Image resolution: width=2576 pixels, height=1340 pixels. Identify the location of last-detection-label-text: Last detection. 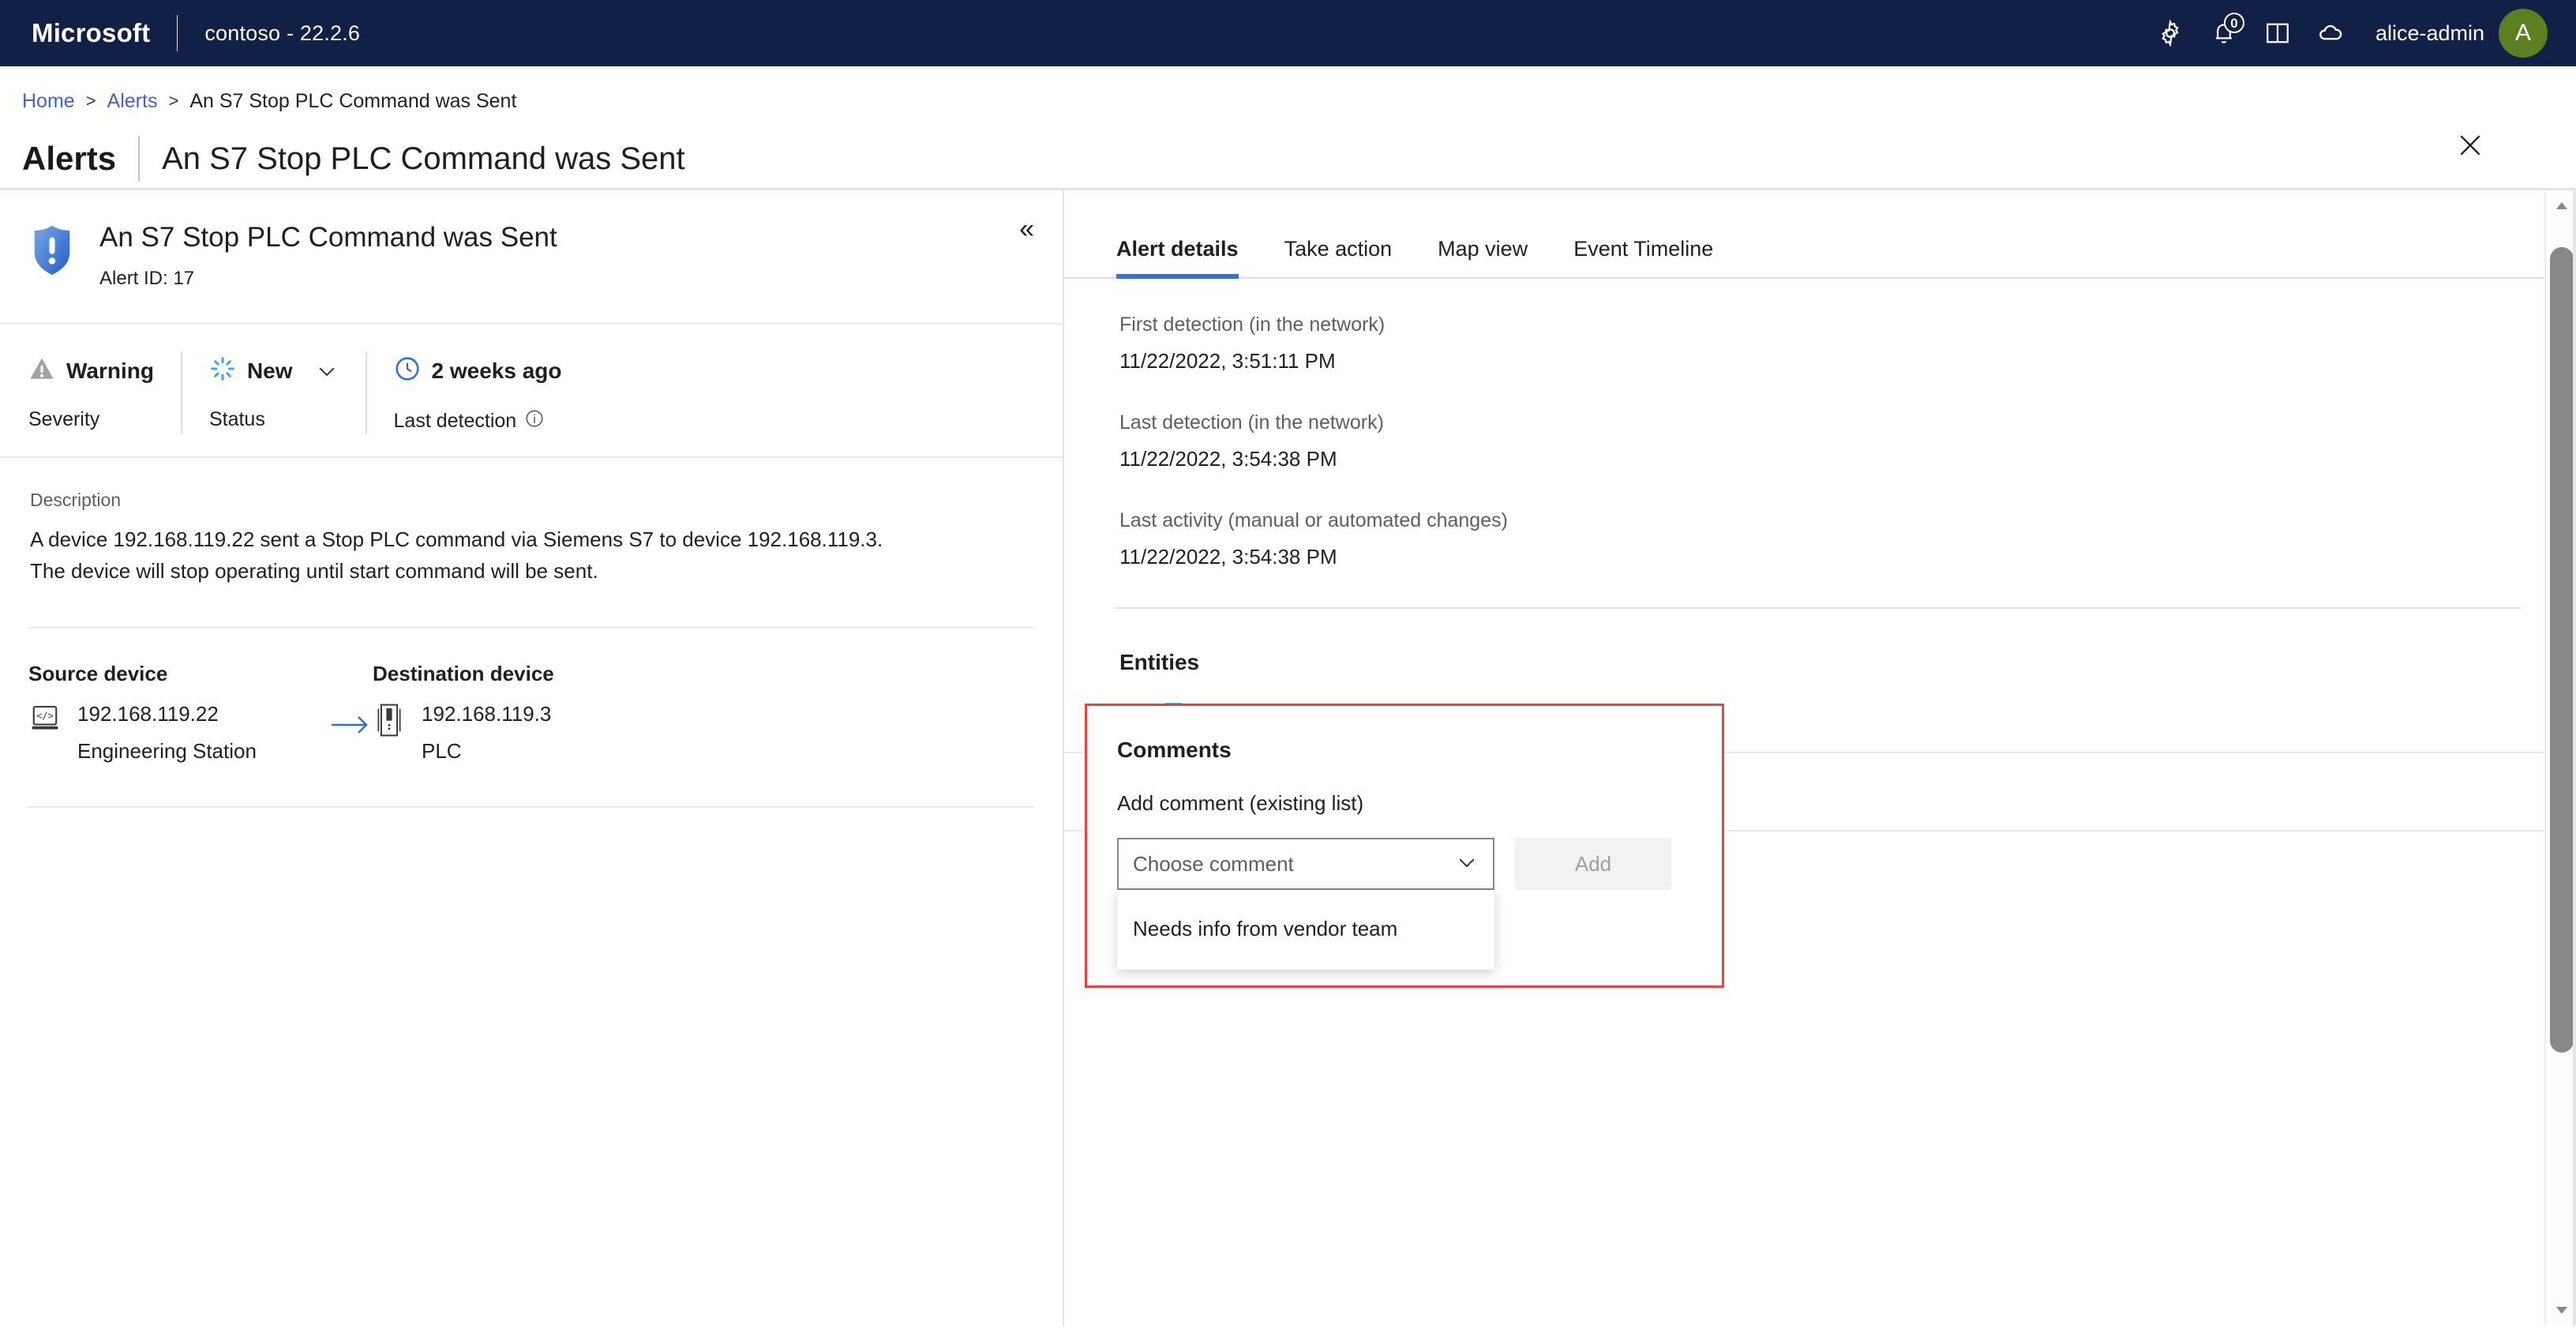
(455, 421).